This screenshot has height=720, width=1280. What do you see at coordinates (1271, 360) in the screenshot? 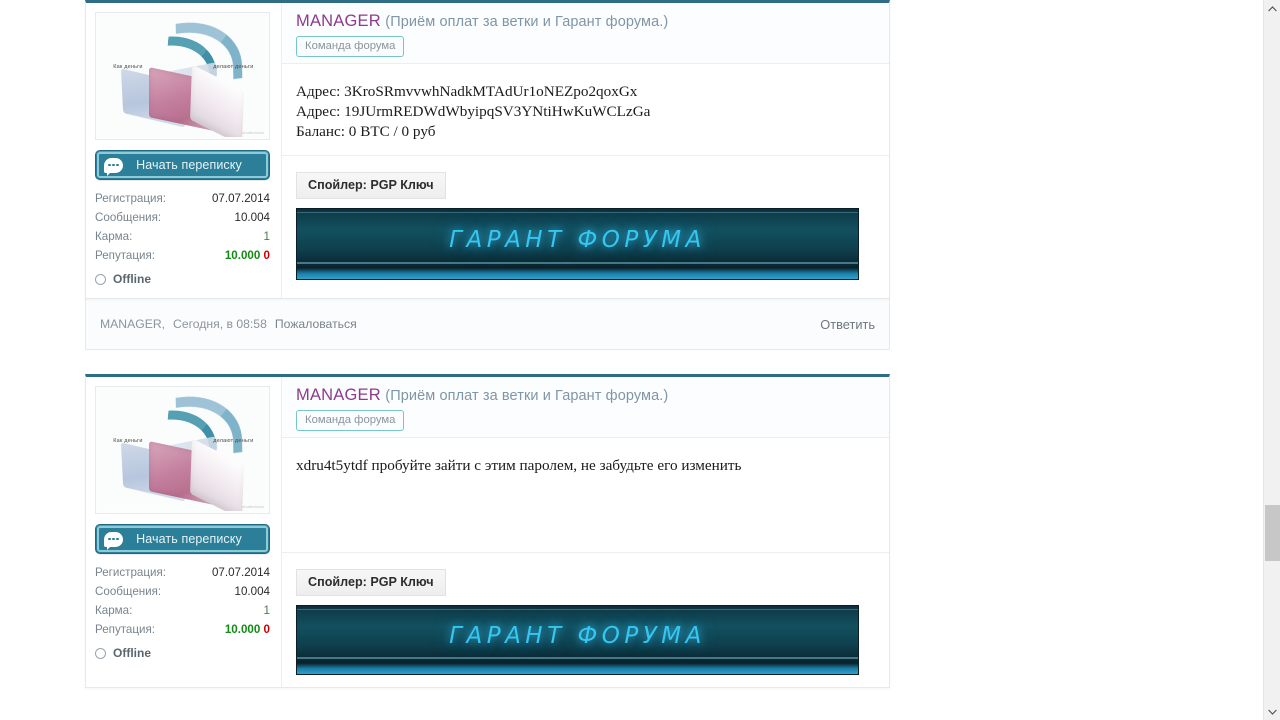
I see `vertical-scrollbar` at bounding box center [1271, 360].